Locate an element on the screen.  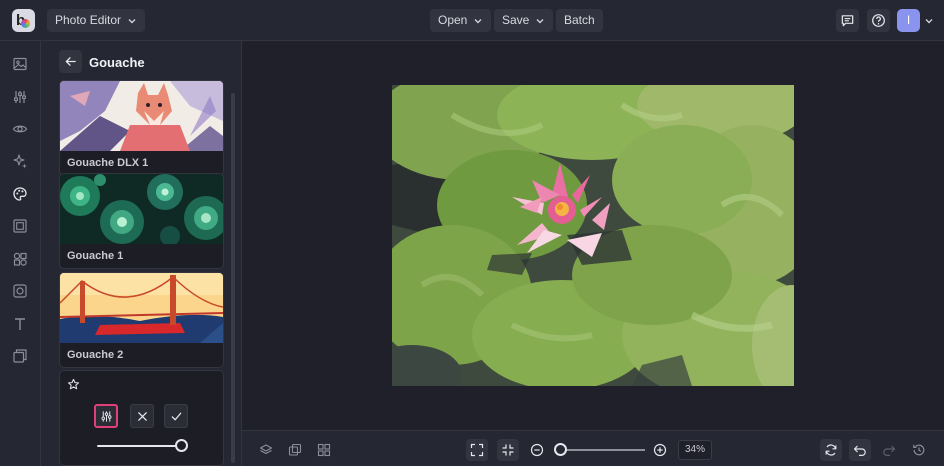
rail-item-edit is located at coordinates (20, 64).